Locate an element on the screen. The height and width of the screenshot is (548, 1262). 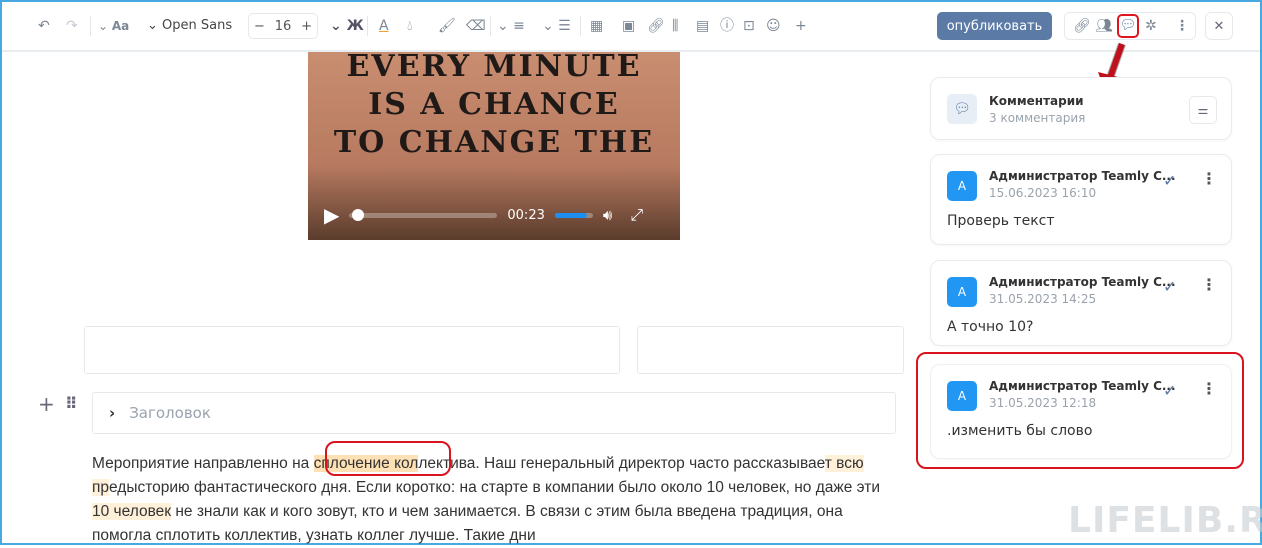
toggle-block-icon: ⊡ is located at coordinates (749, 26).